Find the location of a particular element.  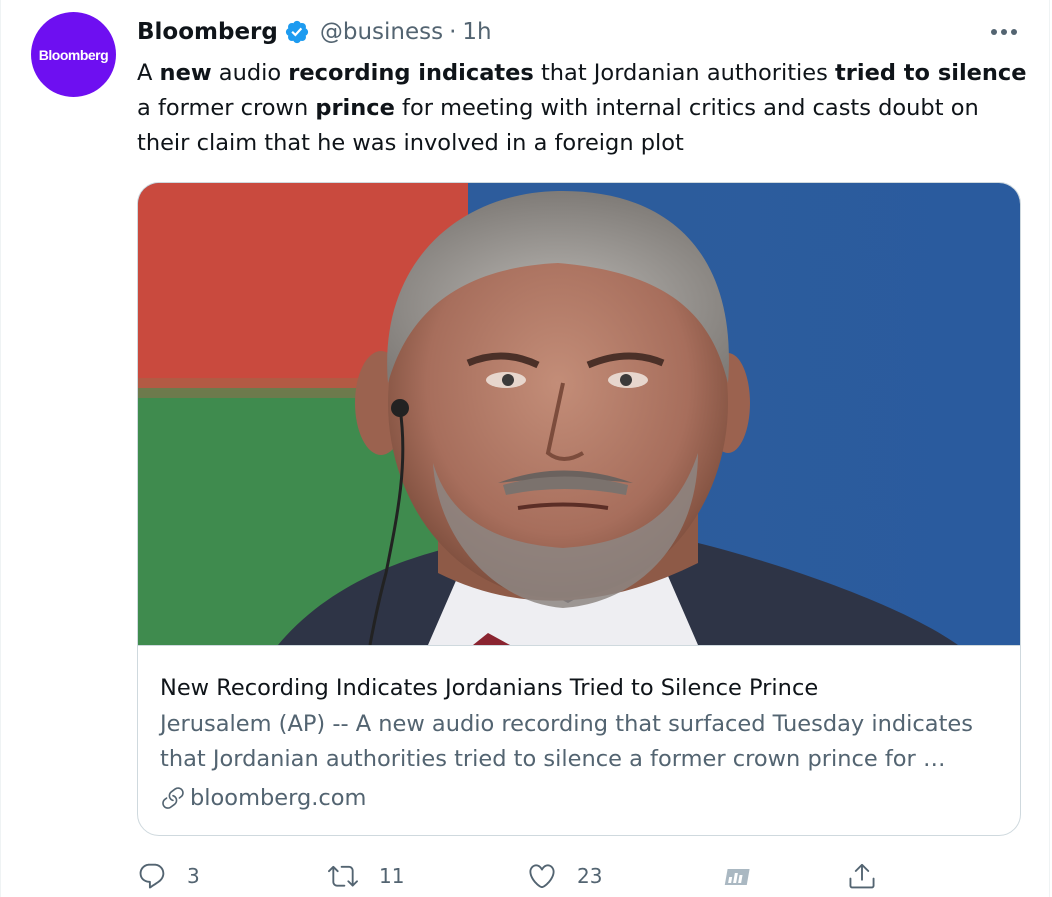

reply-button: 3 is located at coordinates (168, 876).